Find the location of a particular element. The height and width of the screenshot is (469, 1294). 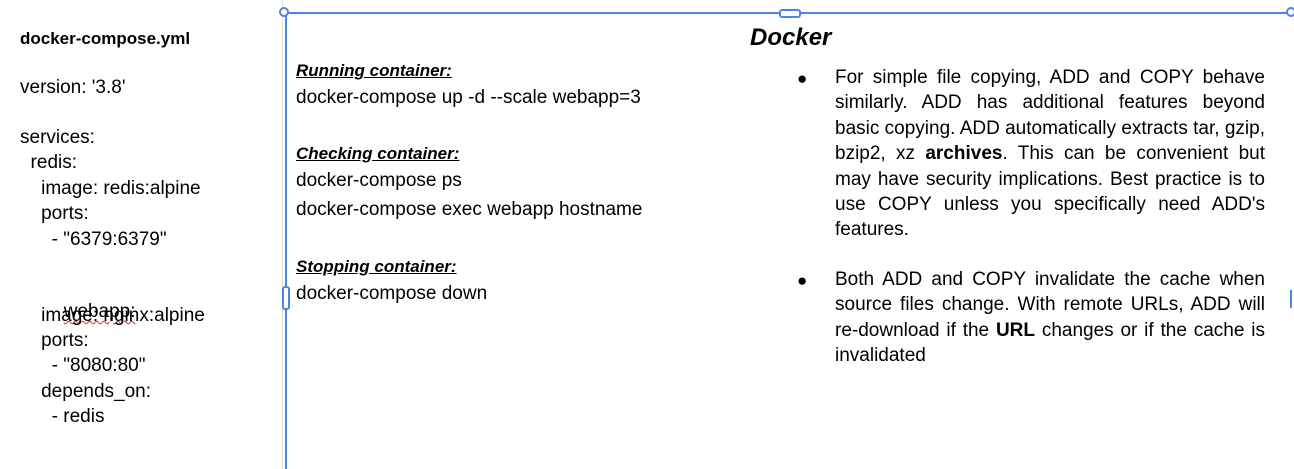

selection-border-left is located at coordinates (286, 240).